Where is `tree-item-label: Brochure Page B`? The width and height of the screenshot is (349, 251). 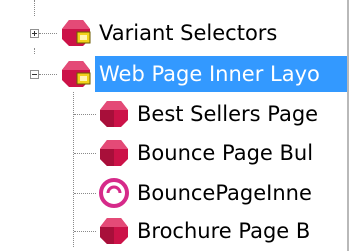 tree-item-label: Brochure Page B is located at coordinates (224, 231).